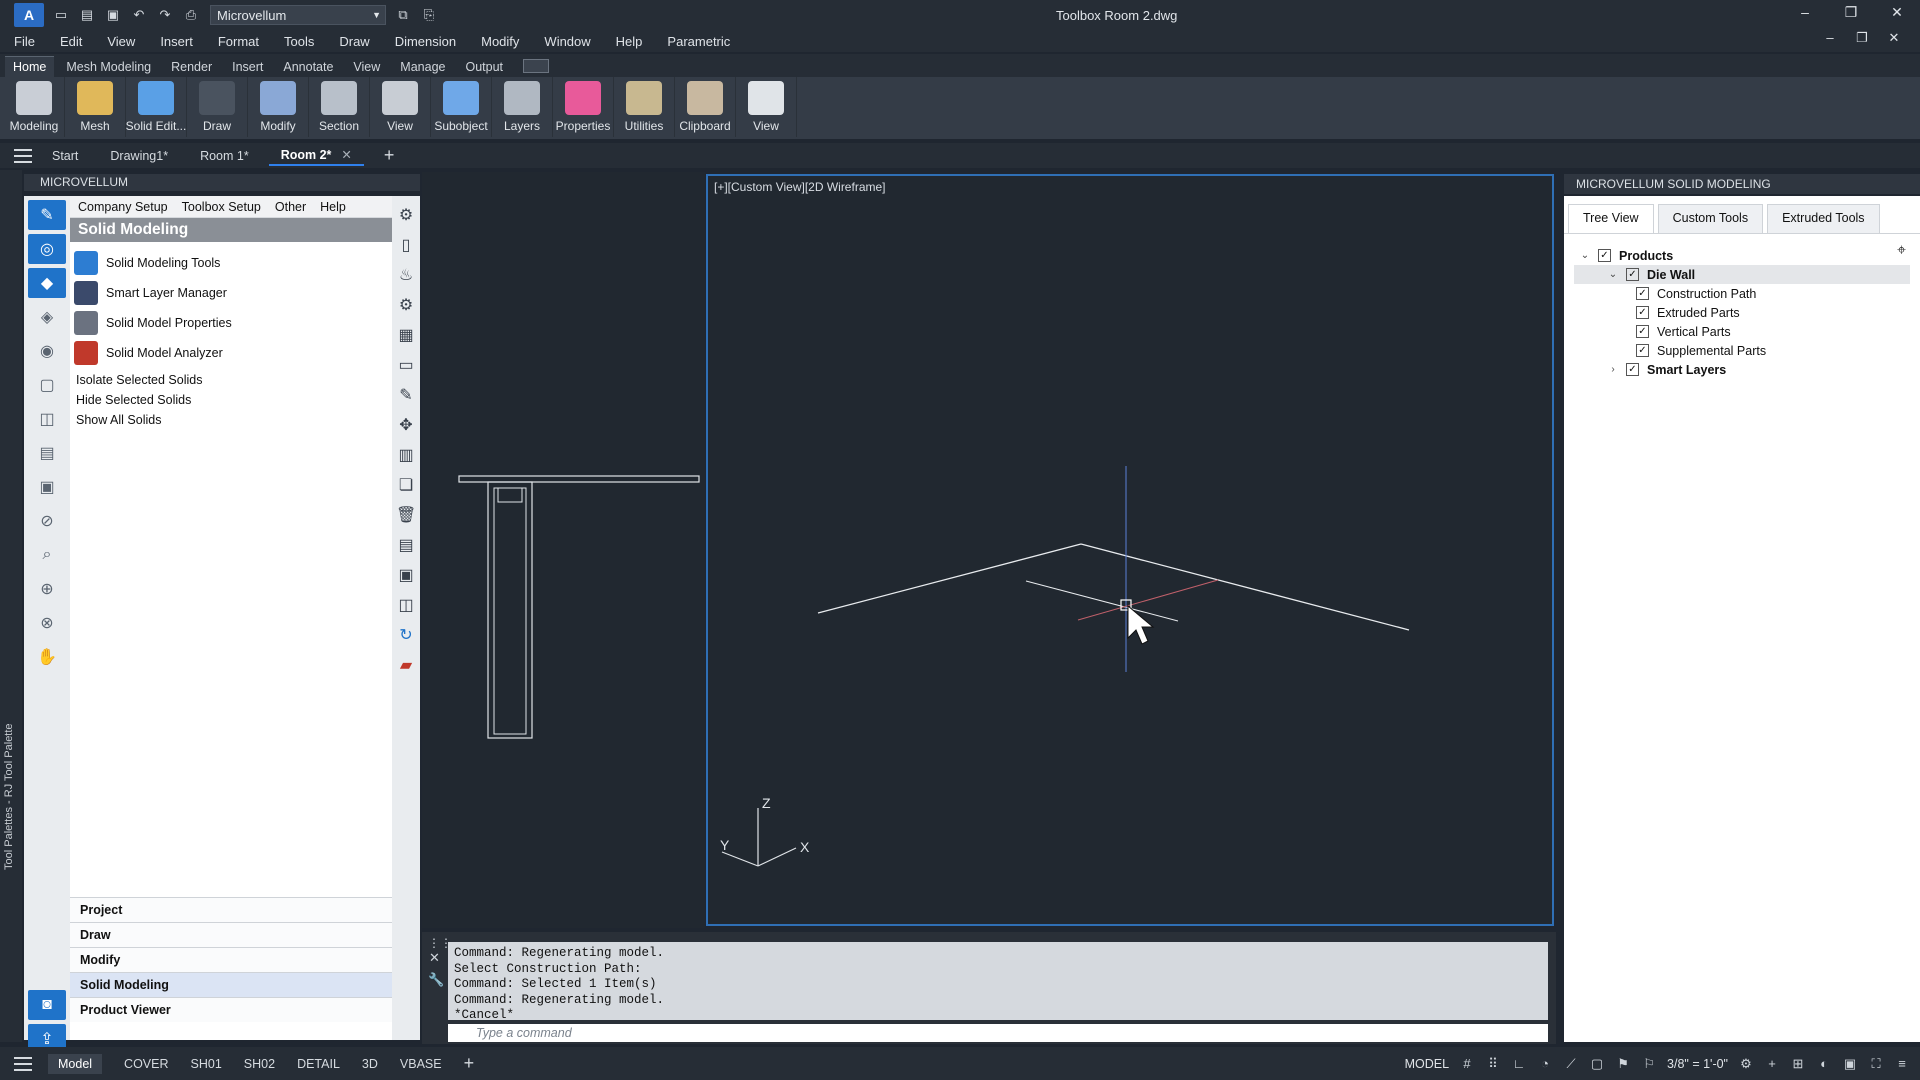 The image size is (1920, 1080). What do you see at coordinates (1902, 1064) in the screenshot?
I see `customize-icon: ≡` at bounding box center [1902, 1064].